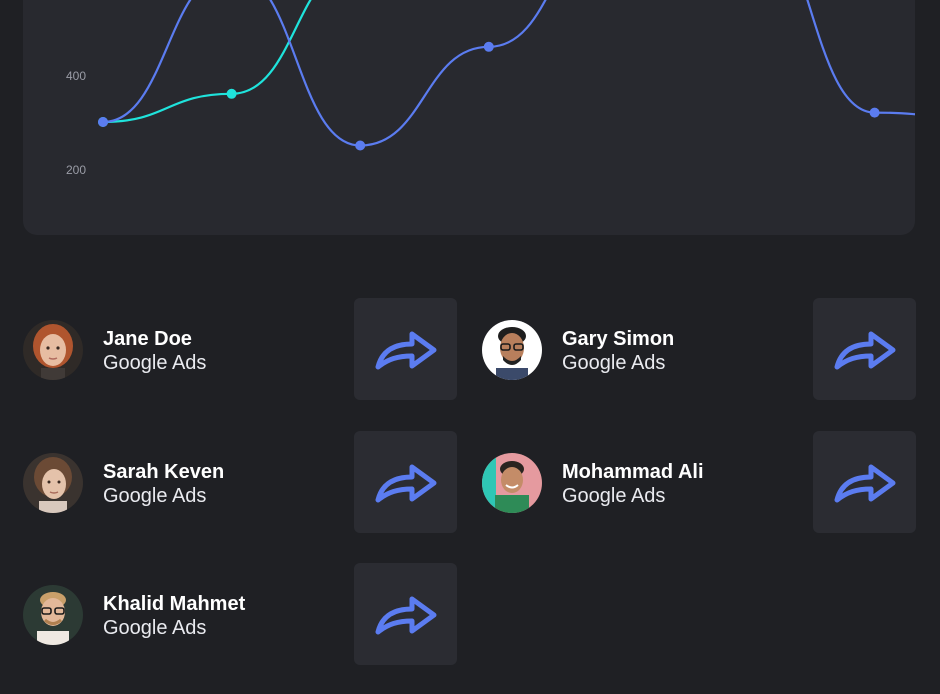 The image size is (940, 694). What do you see at coordinates (231, 93) in the screenshot?
I see `series-2-point` at bounding box center [231, 93].